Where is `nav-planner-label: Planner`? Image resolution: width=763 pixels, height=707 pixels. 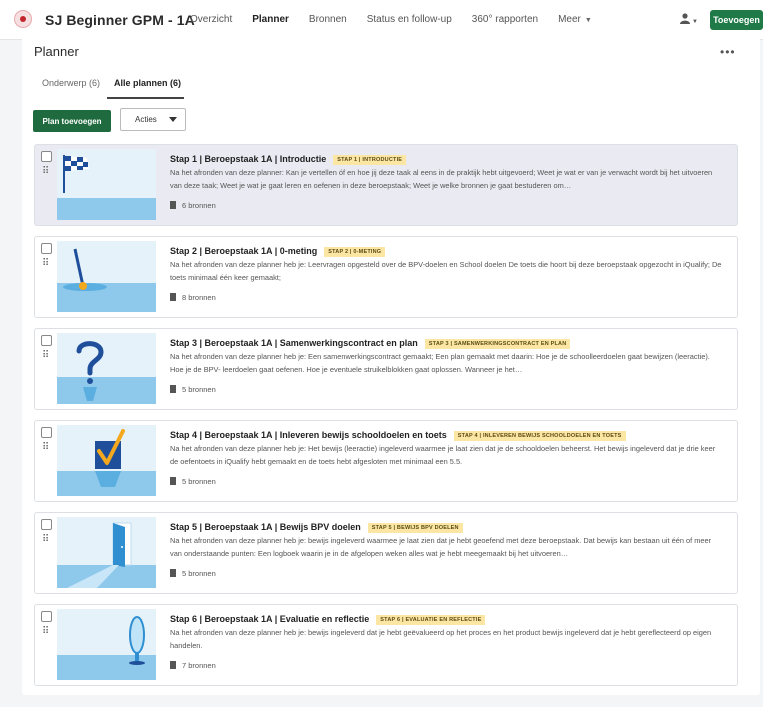 nav-planner-label: Planner is located at coordinates (270, 19).